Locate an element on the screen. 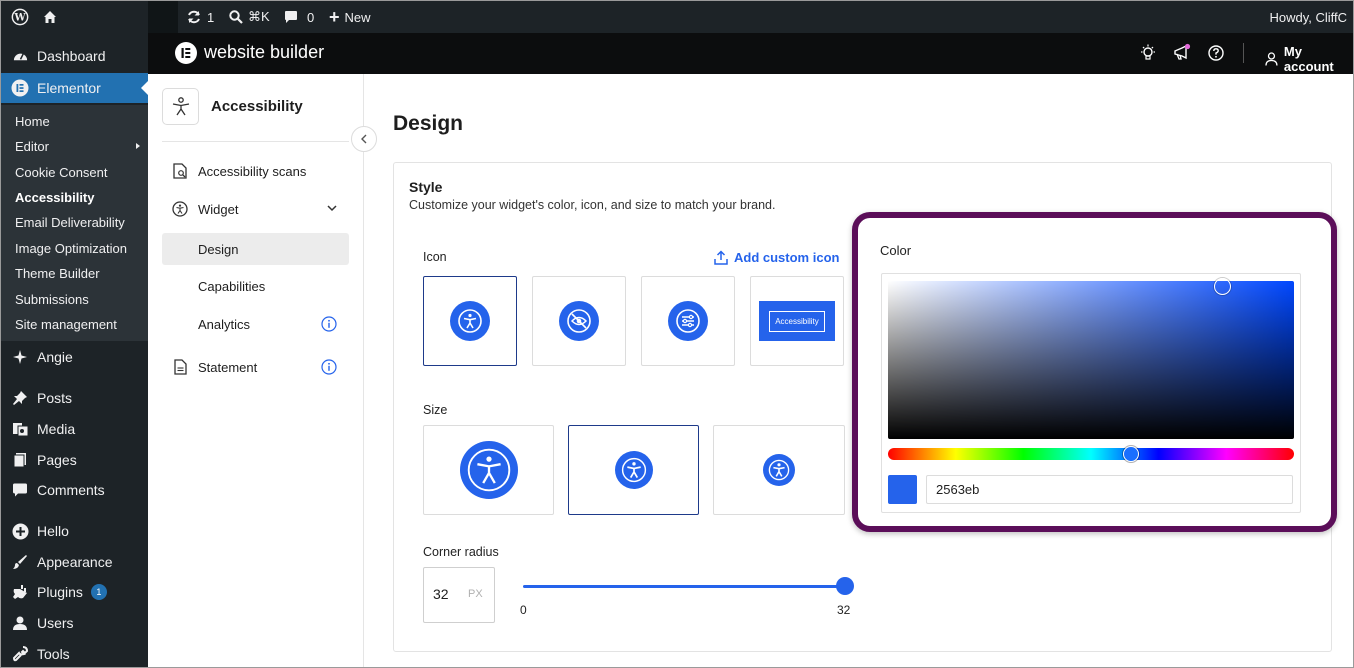  lightbulb-icon is located at coordinates (1148, 53).